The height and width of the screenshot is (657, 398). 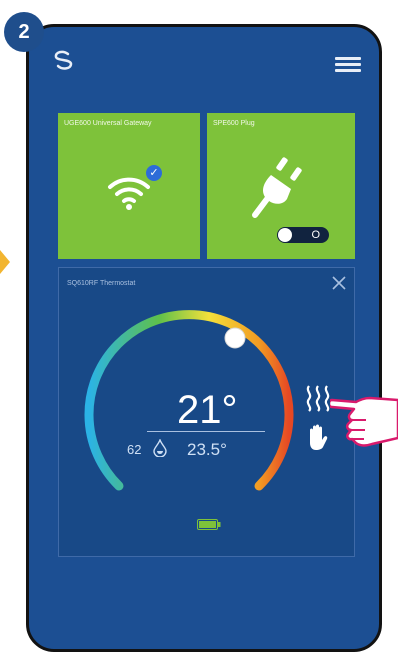 I want to click on setpoint-temperature: 21°, so click(x=207, y=410).